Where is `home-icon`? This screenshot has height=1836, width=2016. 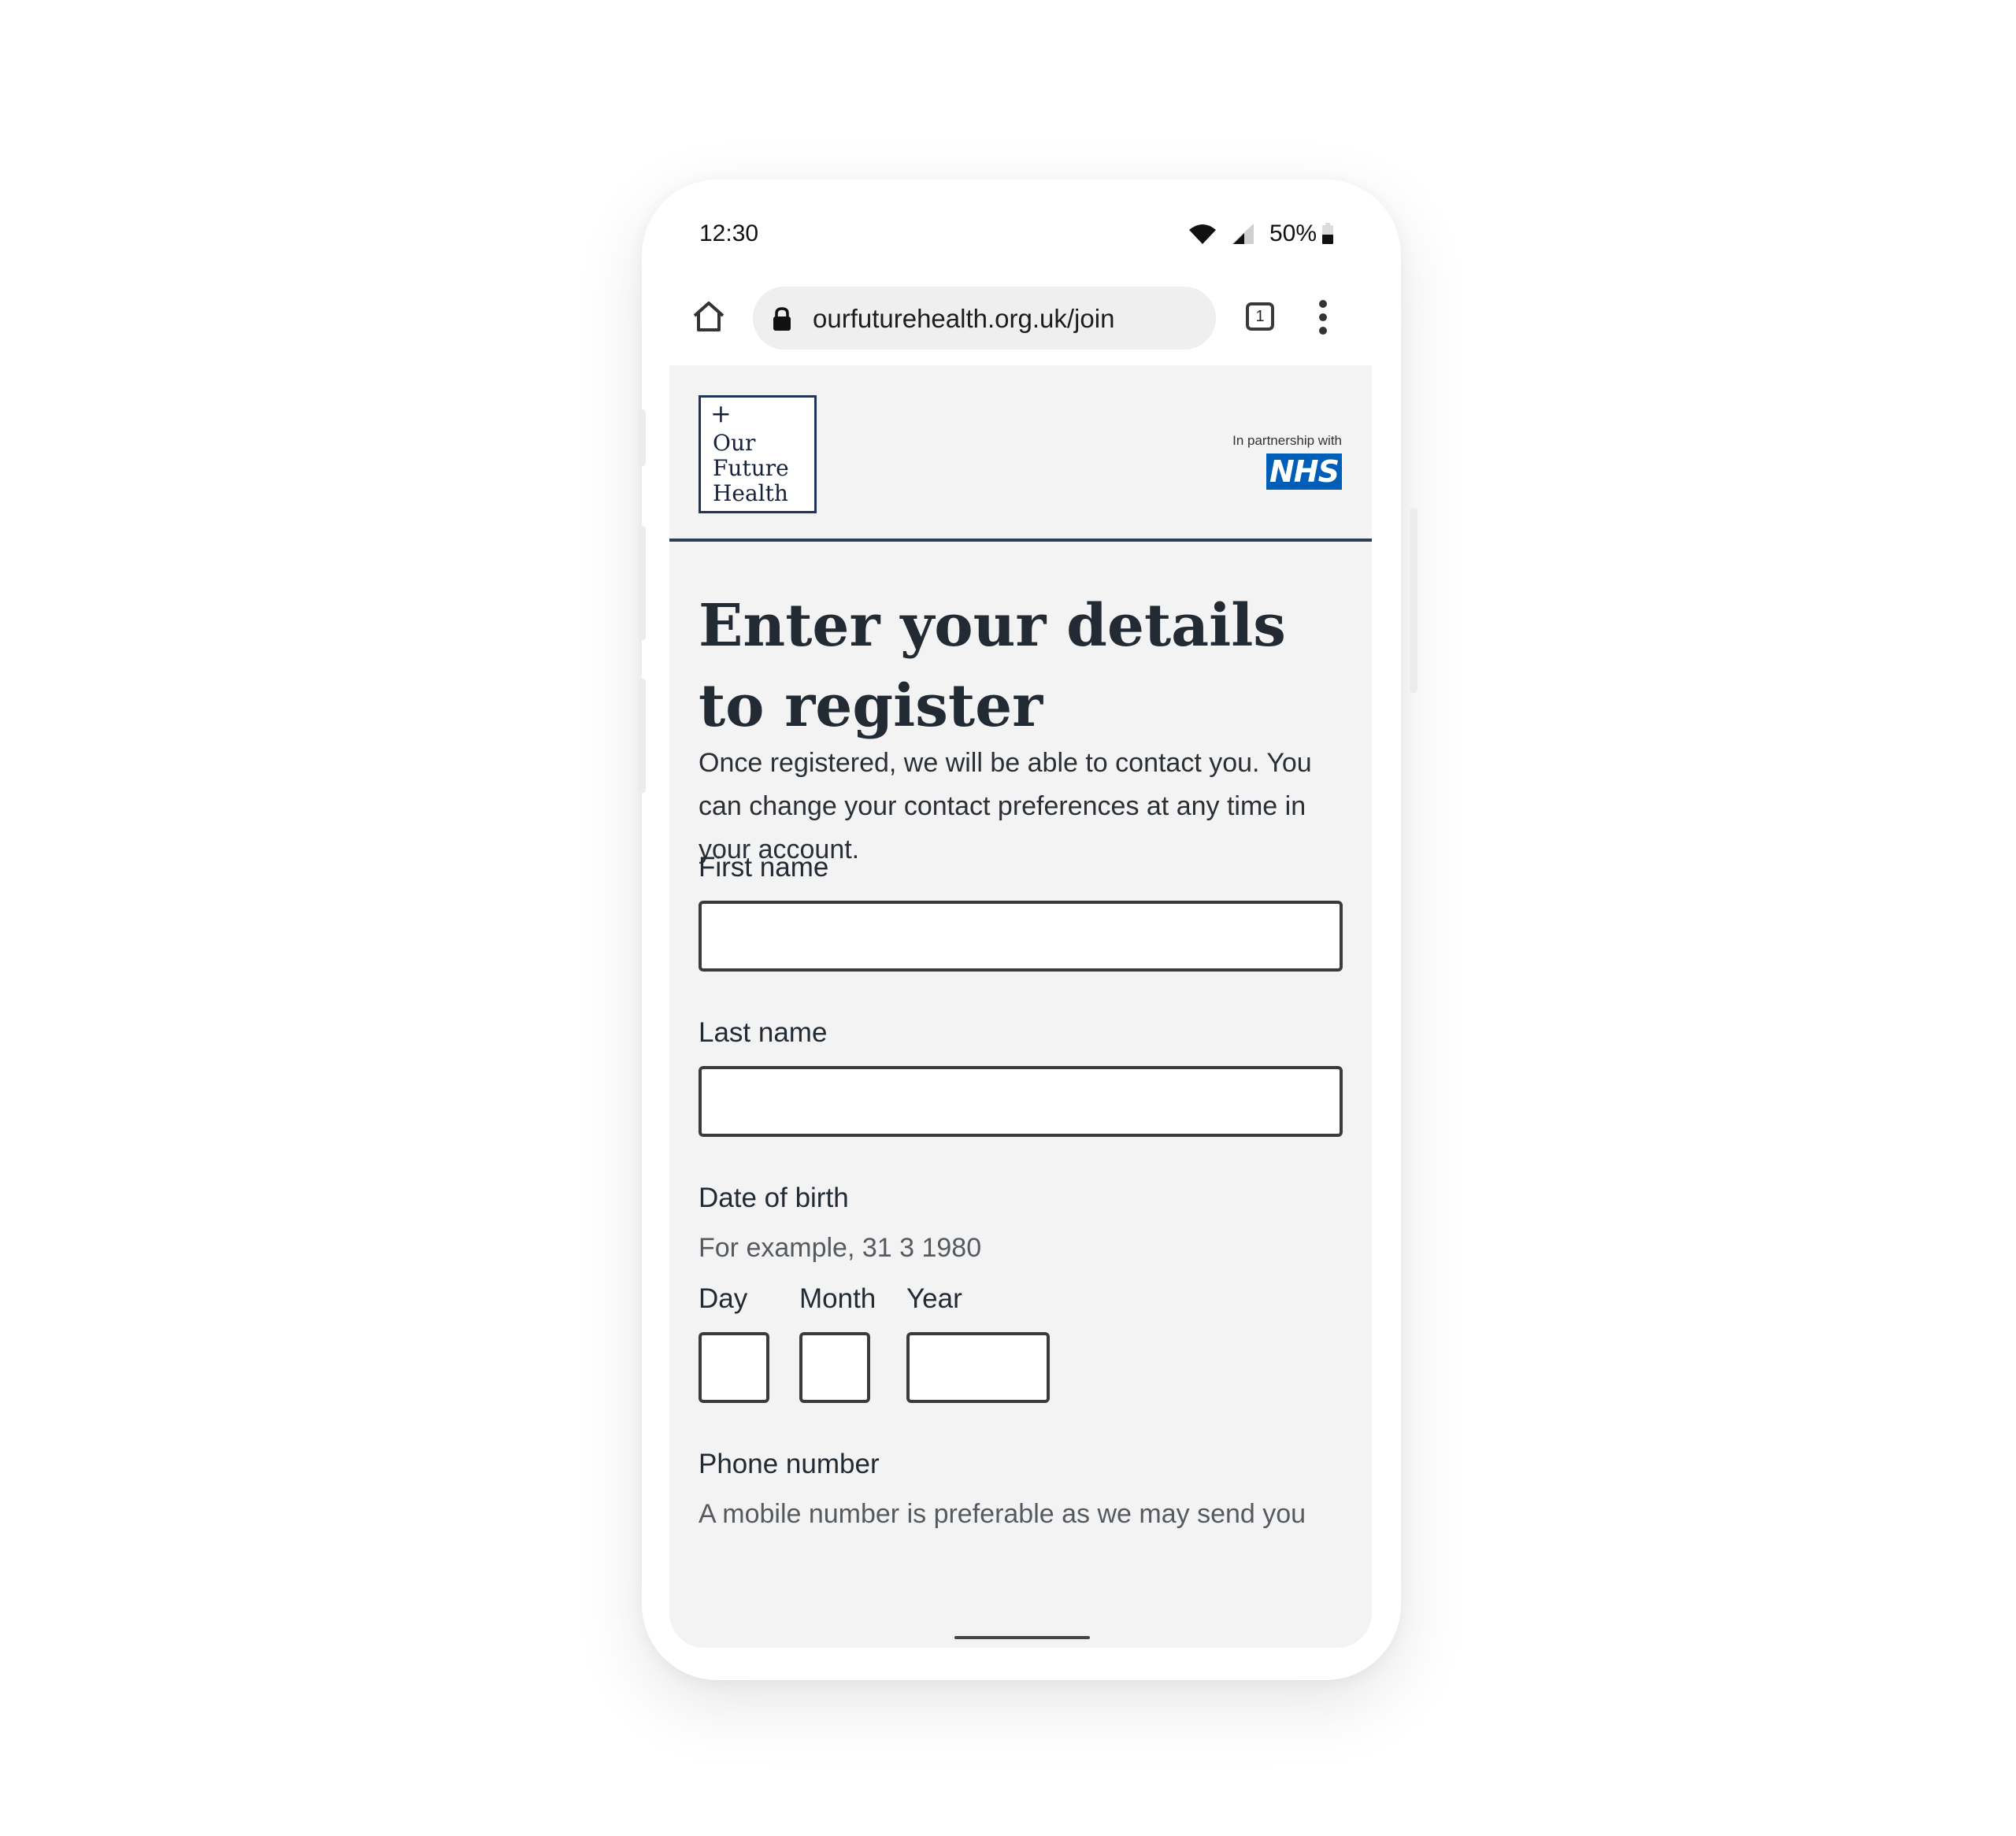 home-icon is located at coordinates (708, 316).